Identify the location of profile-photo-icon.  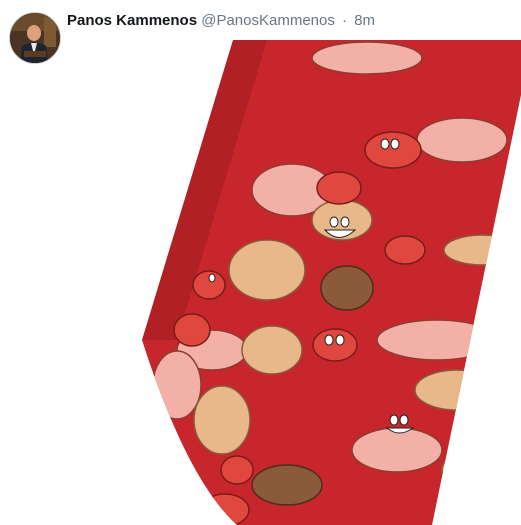
(35, 38).